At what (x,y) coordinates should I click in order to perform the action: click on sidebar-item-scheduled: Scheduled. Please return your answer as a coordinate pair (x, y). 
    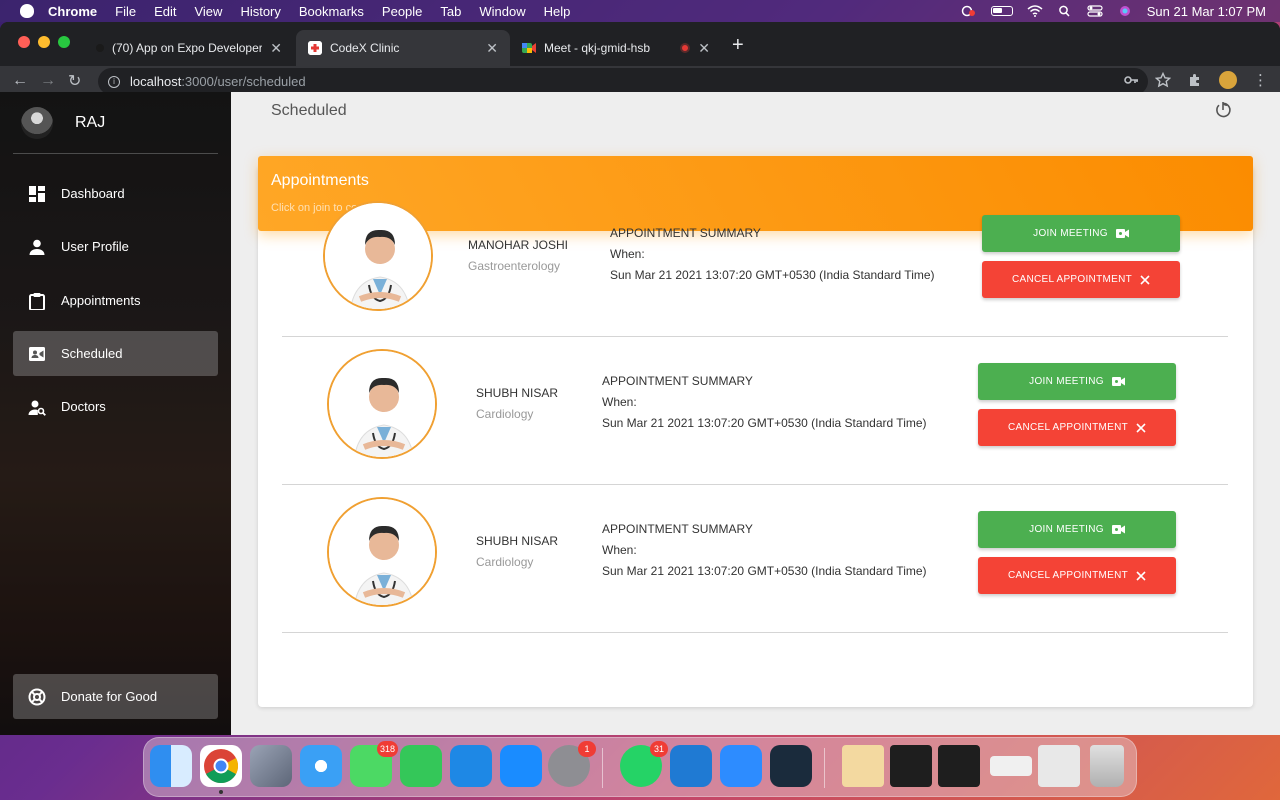
    Looking at the image, I should click on (115, 353).